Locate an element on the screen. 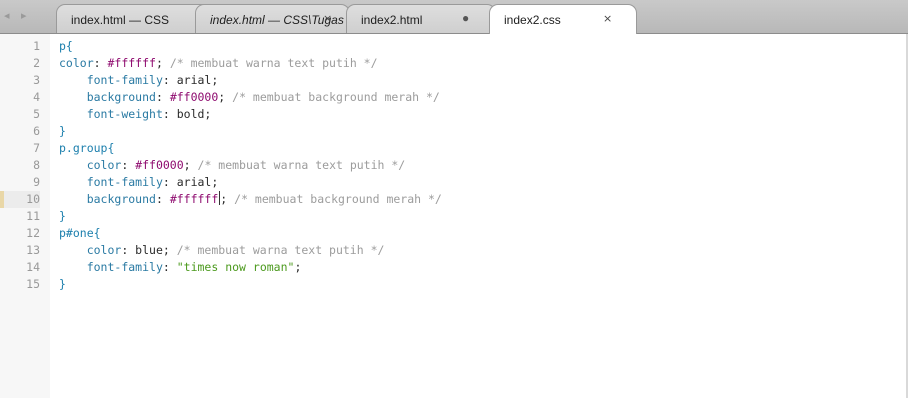 The width and height of the screenshot is (908, 398). code-line: 14 font-family: "times now roman"; is located at coordinates (454, 267).